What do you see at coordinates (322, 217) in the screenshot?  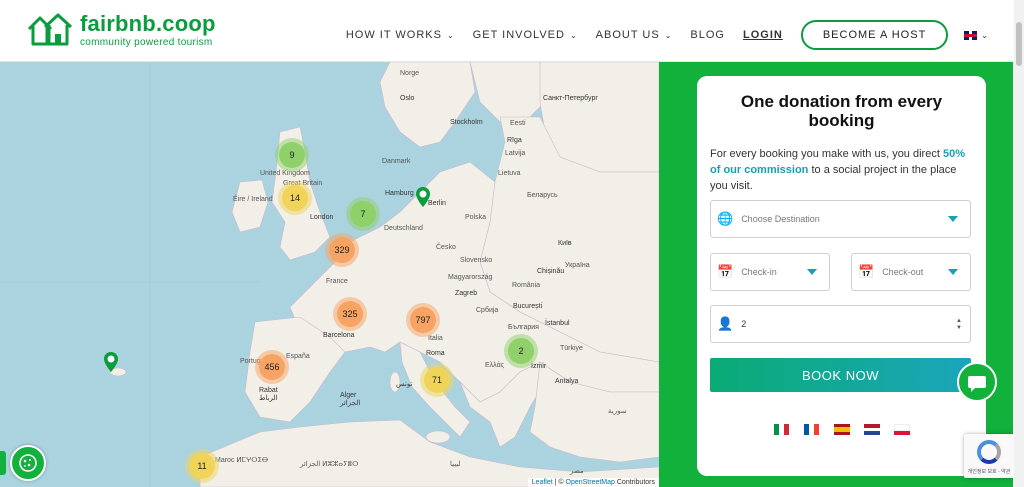 I see `map-label-london: London` at bounding box center [322, 217].